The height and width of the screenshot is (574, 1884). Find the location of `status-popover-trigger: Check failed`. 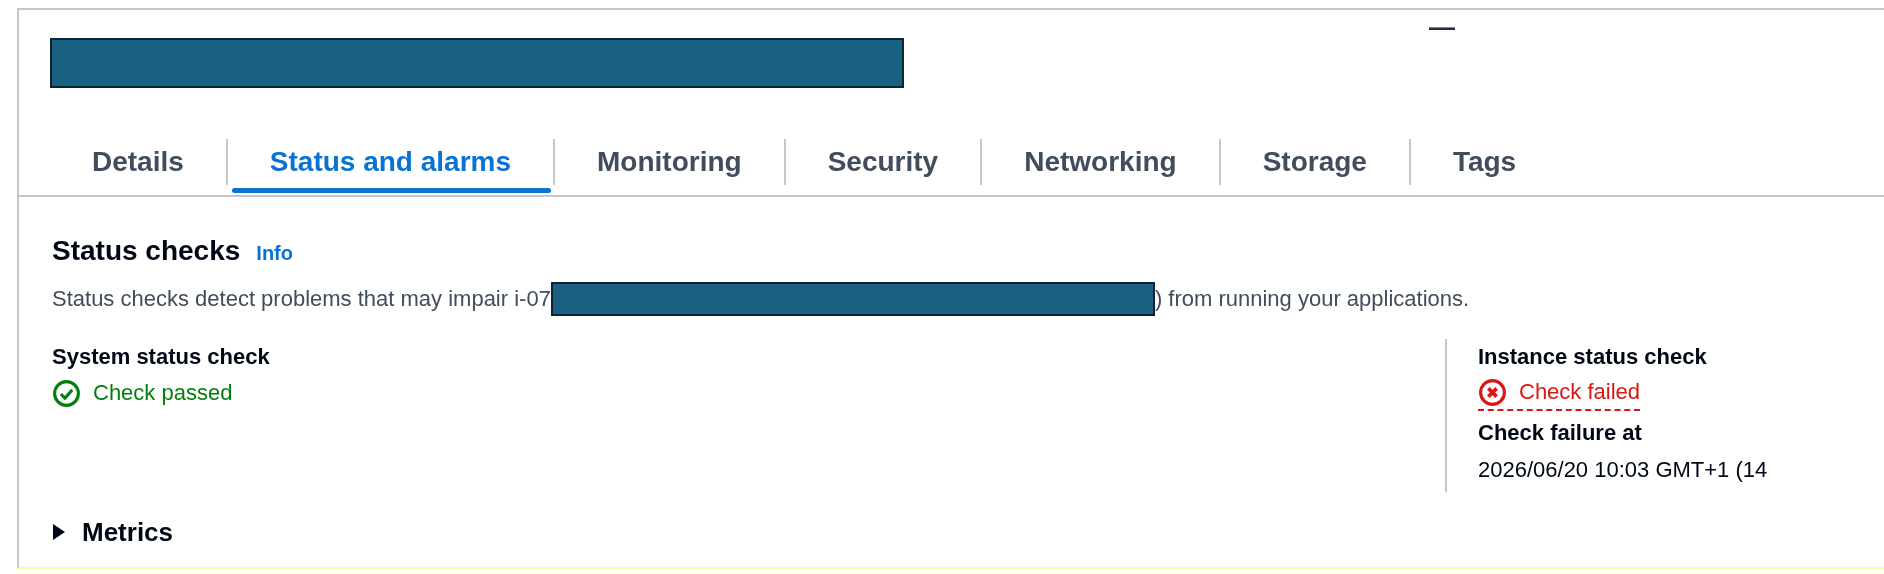

status-popover-trigger: Check failed is located at coordinates (1559, 393).